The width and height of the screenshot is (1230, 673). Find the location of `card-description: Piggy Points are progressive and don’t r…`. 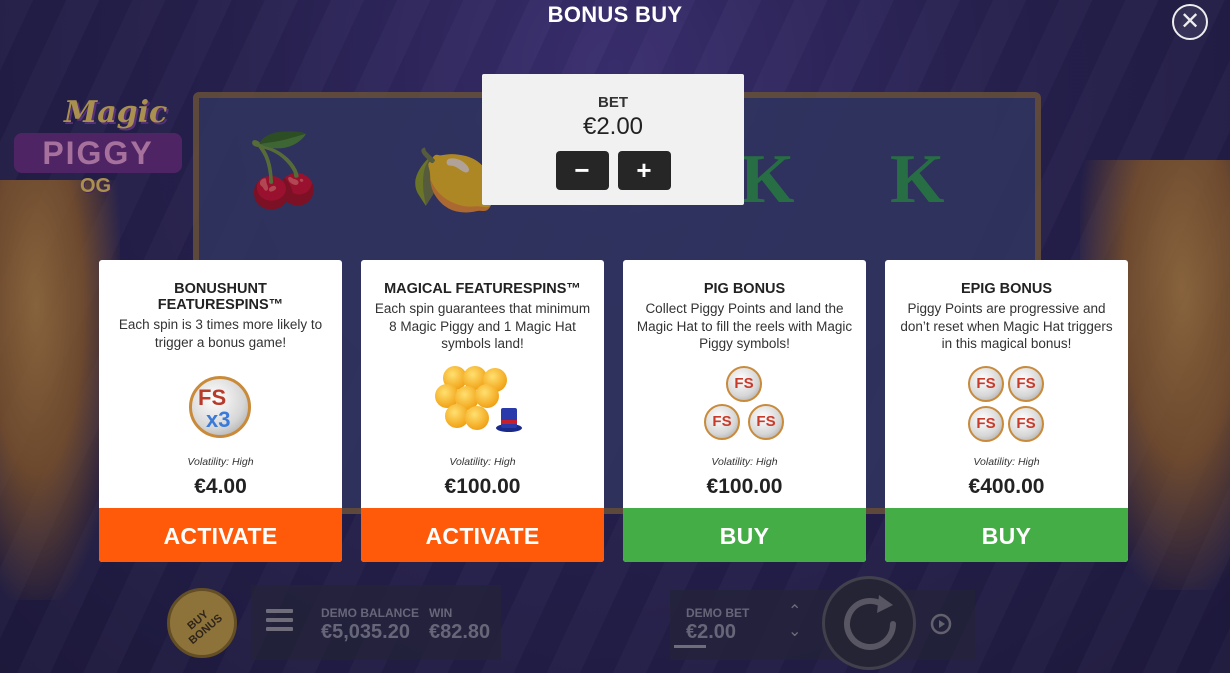

card-description: Piggy Points are progressive and don’t r… is located at coordinates (1006, 326).